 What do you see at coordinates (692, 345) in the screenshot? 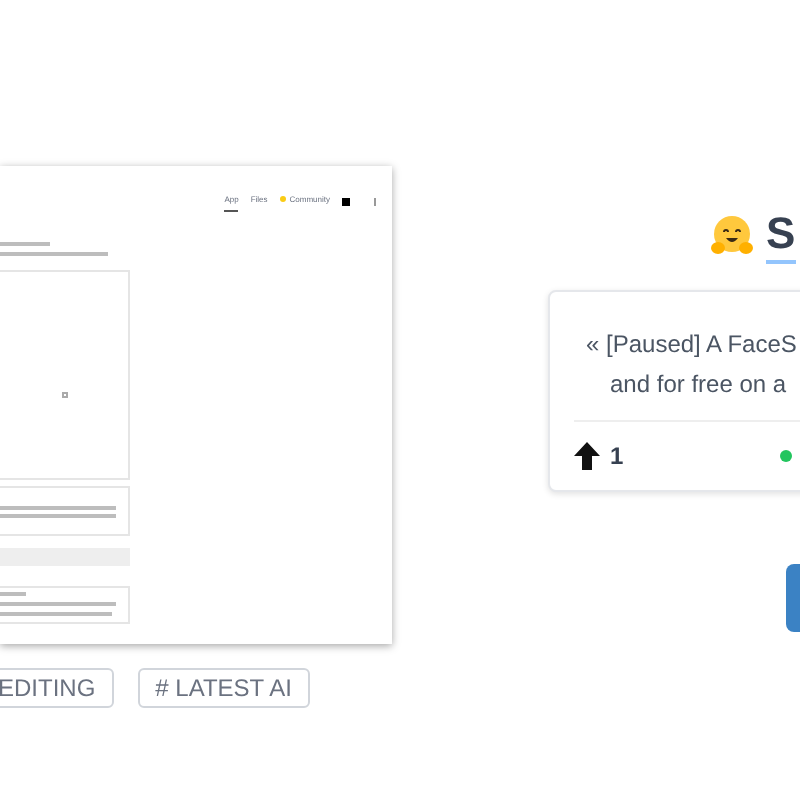
I see `quote-text: « [Paused] A FaceS` at bounding box center [692, 345].